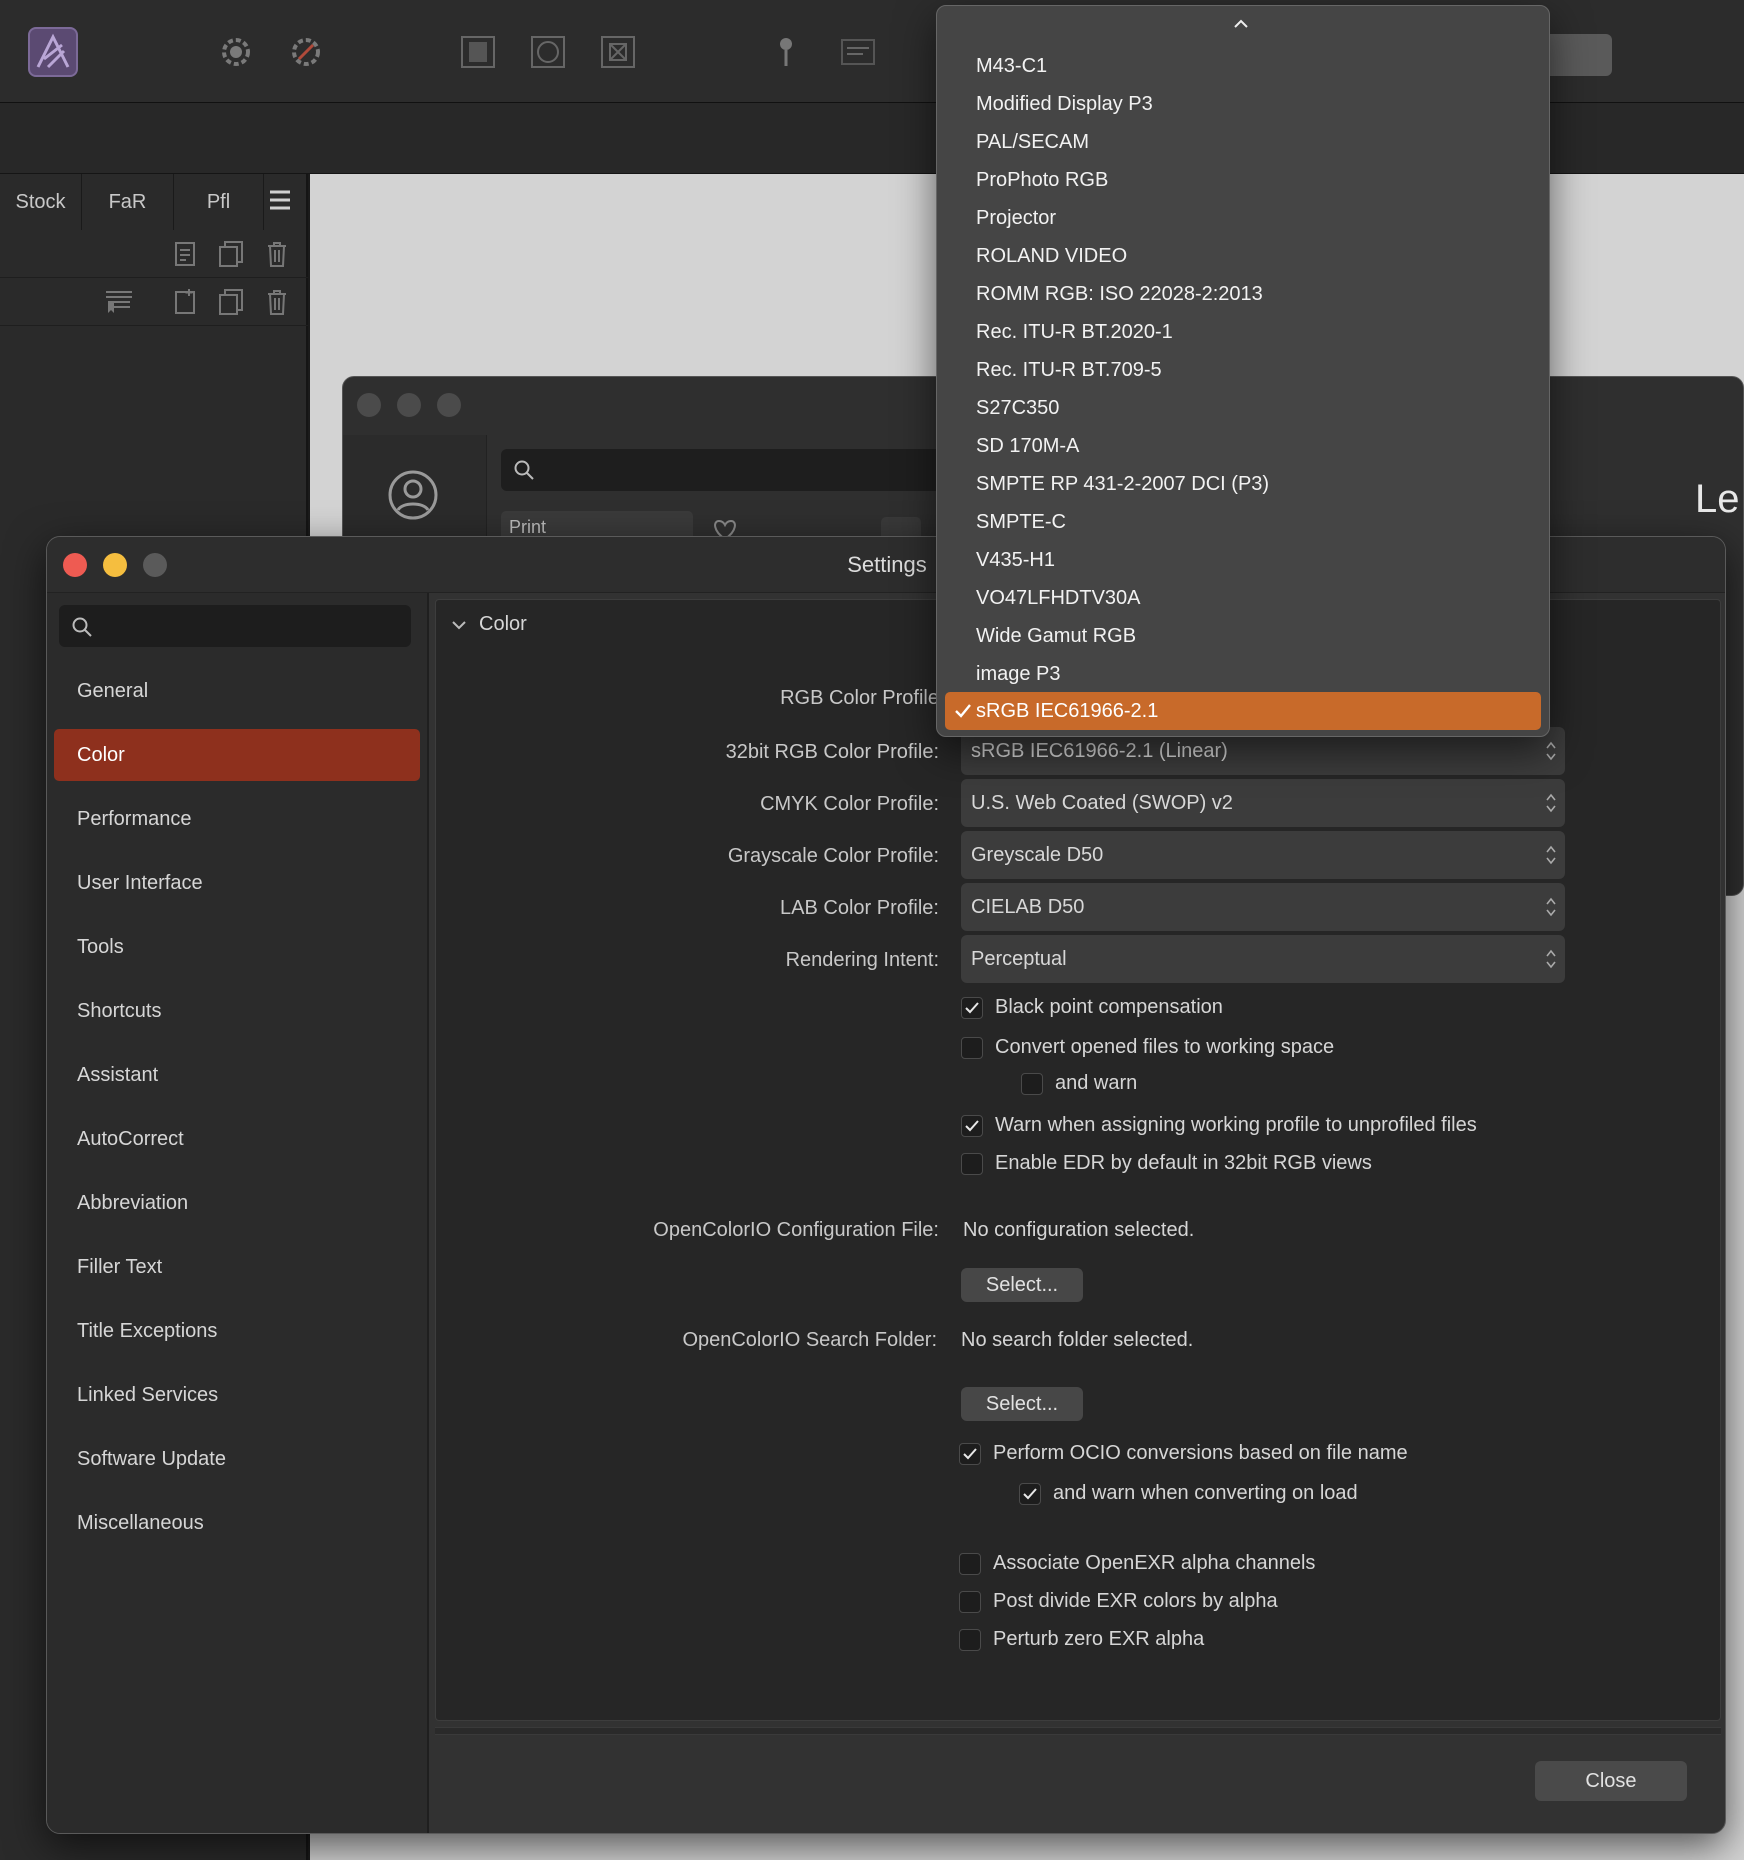 The height and width of the screenshot is (1860, 1744). Describe the element at coordinates (1243, 104) in the screenshot. I see `menu-item: Modified Display P3` at that location.